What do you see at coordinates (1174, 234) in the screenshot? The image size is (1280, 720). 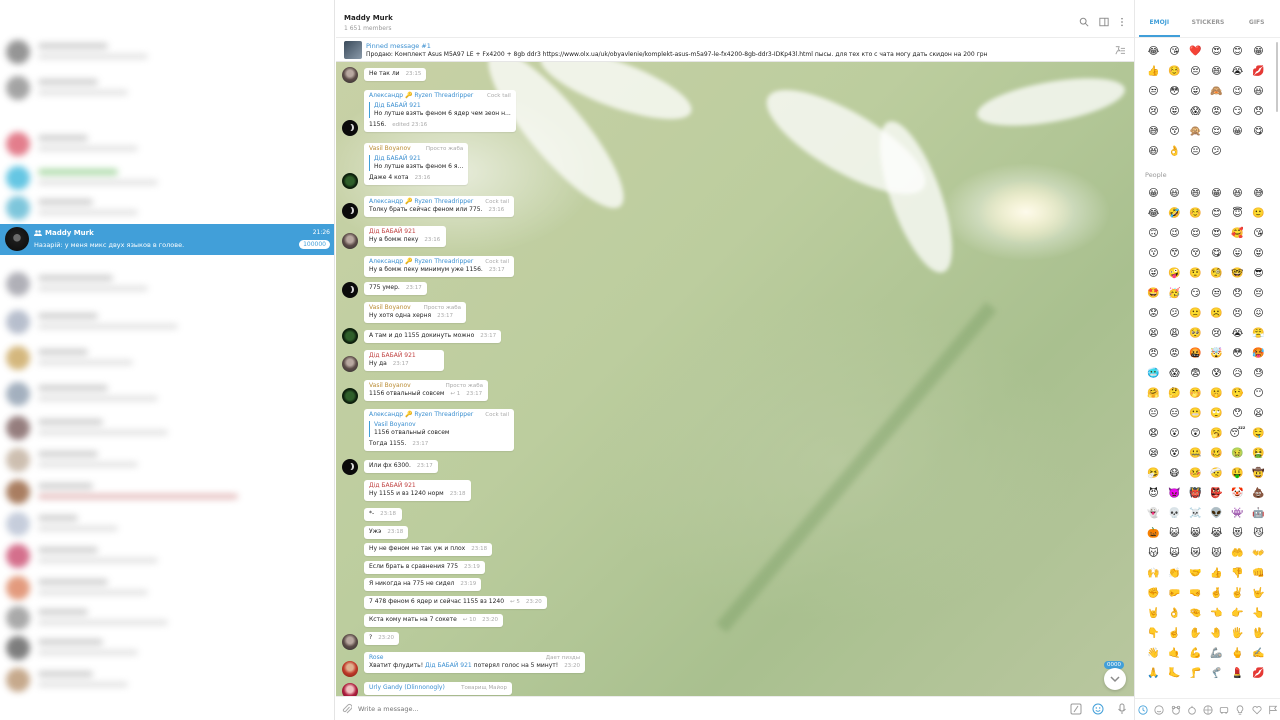 I see `emoji-item: 😉` at bounding box center [1174, 234].